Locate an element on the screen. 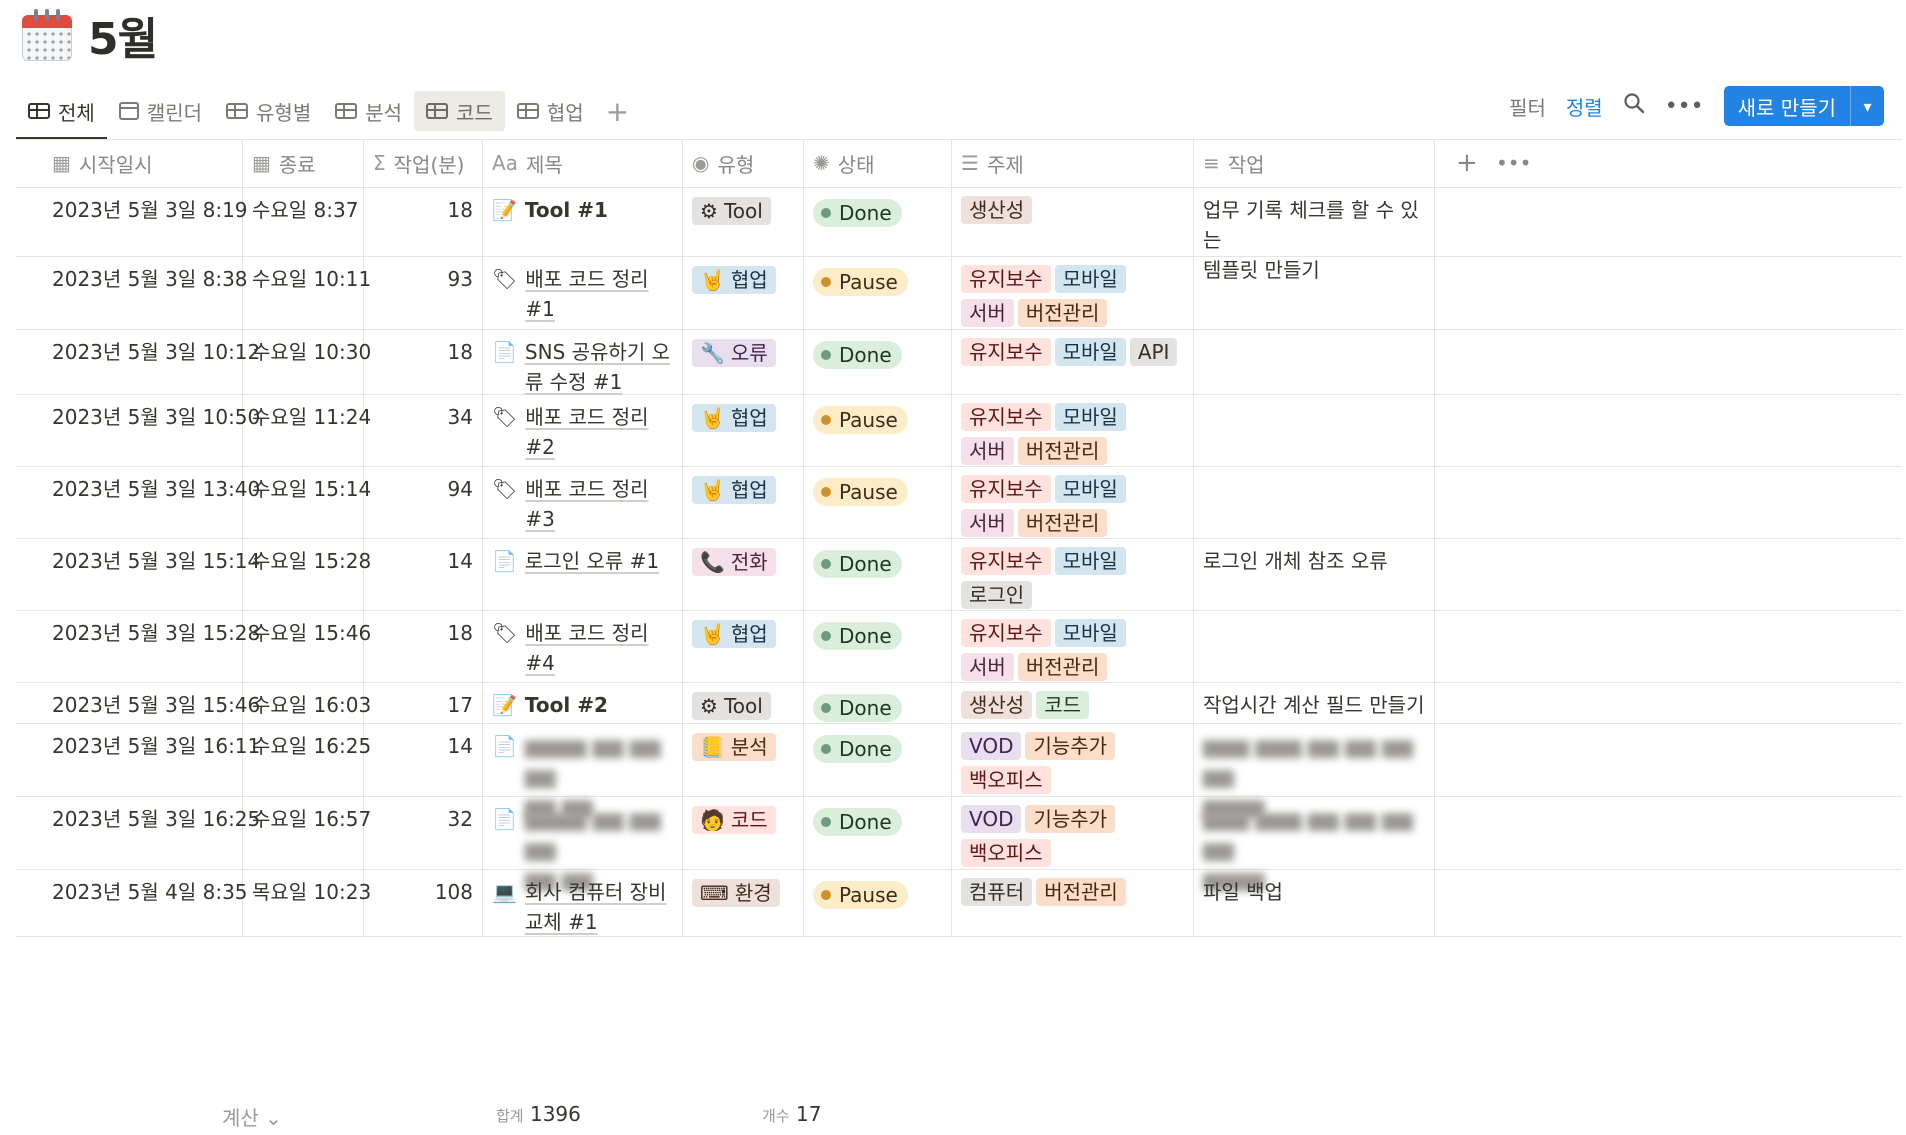 This screenshot has height=1135, width=1906. column-header-type: ◉ 유형 is located at coordinates (717, 163).